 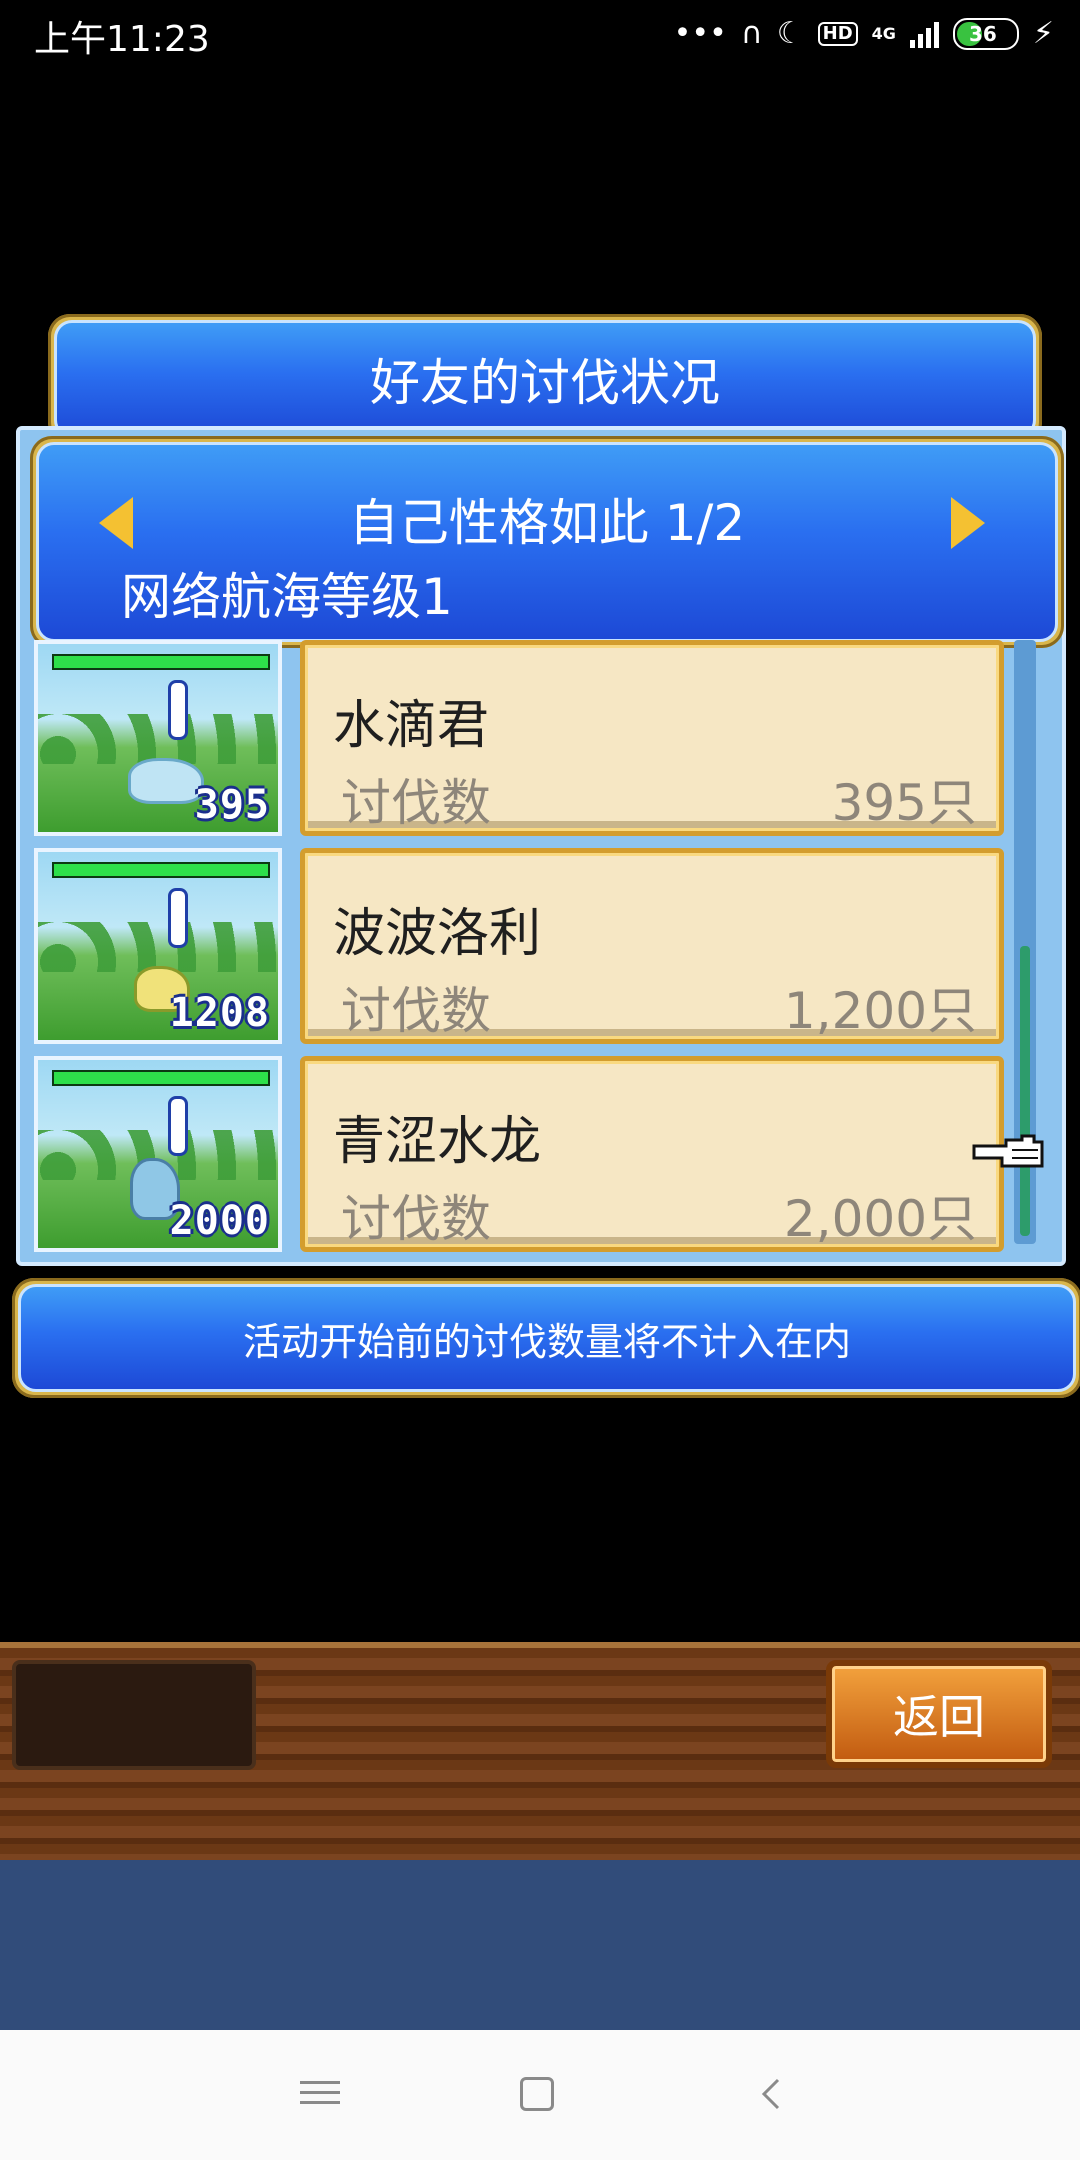 What do you see at coordinates (983, 34) in the screenshot?
I see `battery-percent: 36` at bounding box center [983, 34].